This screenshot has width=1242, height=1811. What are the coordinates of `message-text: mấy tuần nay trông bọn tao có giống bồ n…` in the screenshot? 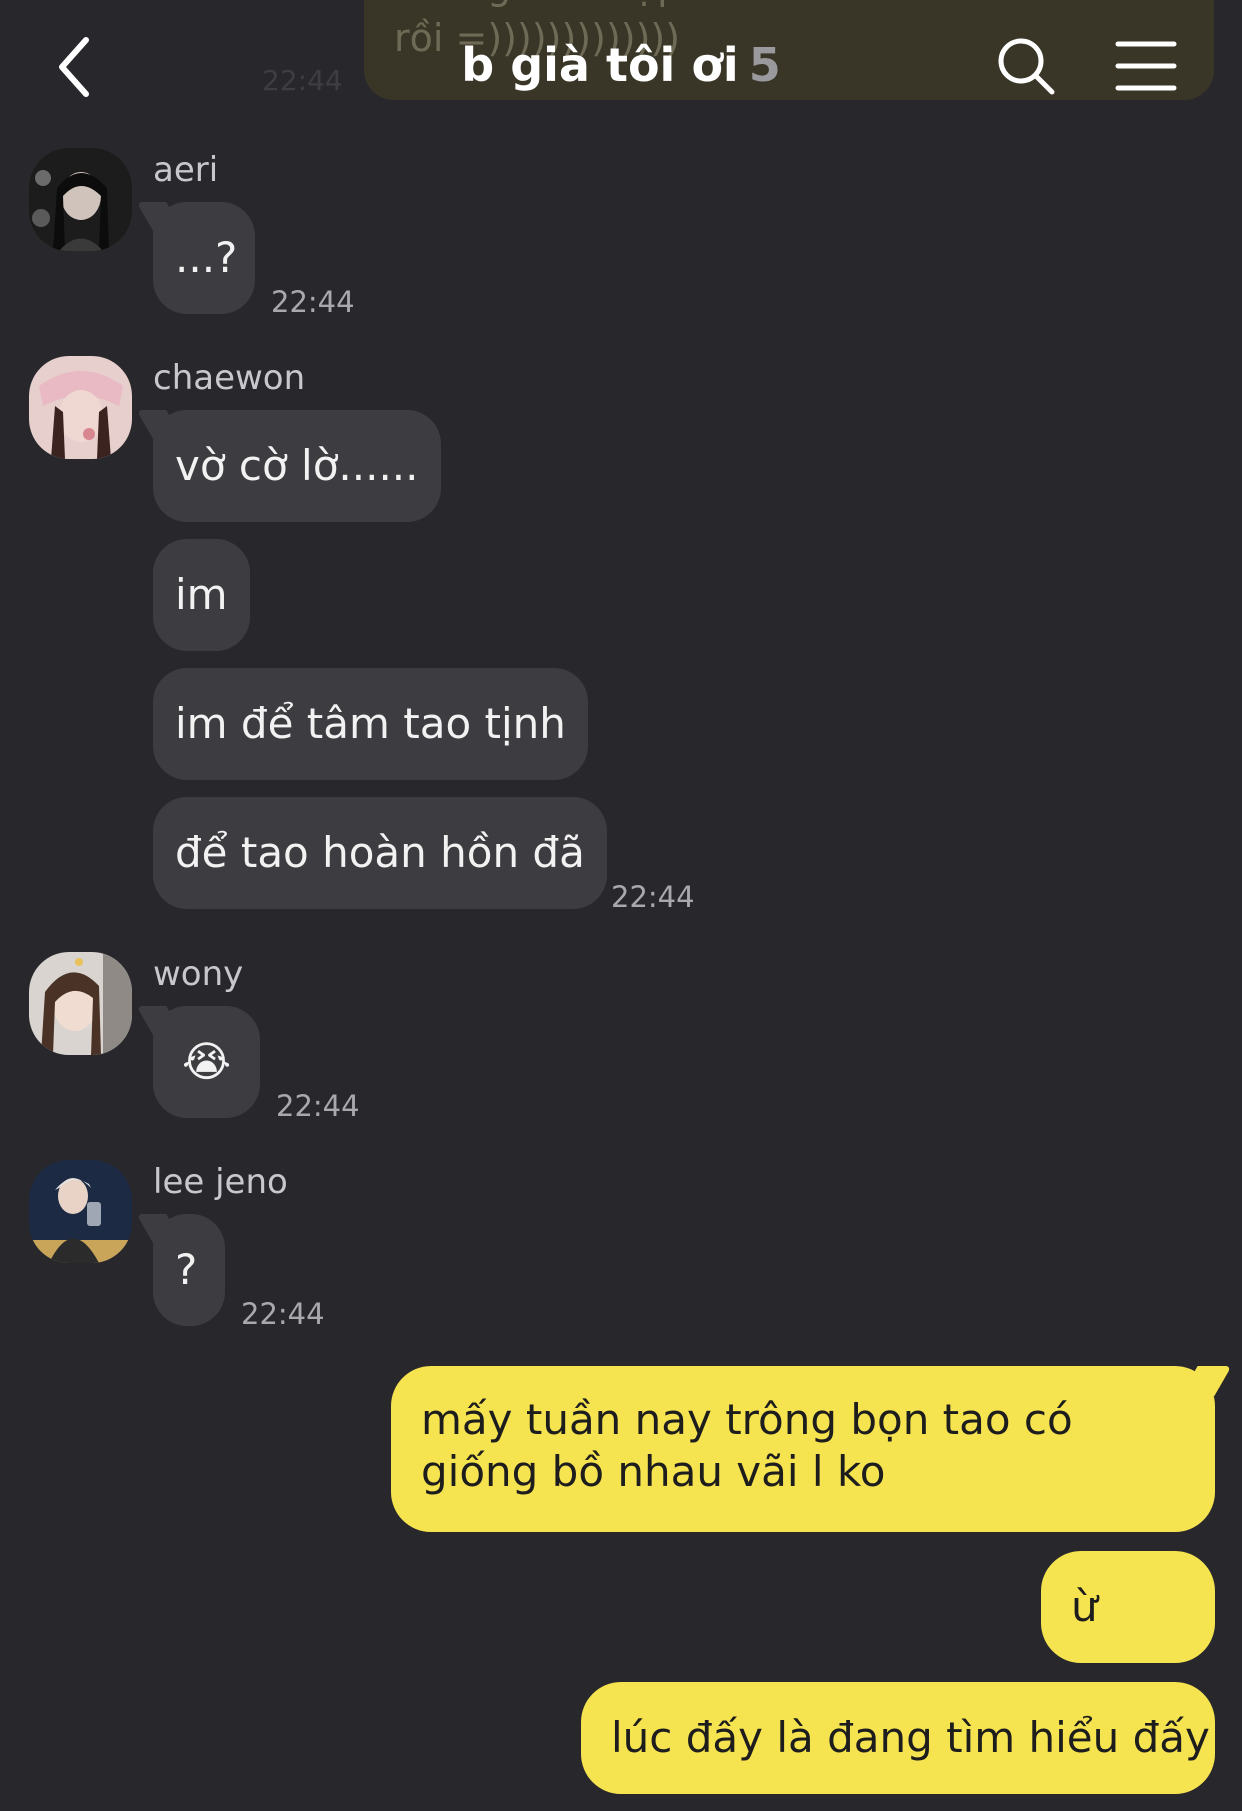 It's located at (747, 1445).